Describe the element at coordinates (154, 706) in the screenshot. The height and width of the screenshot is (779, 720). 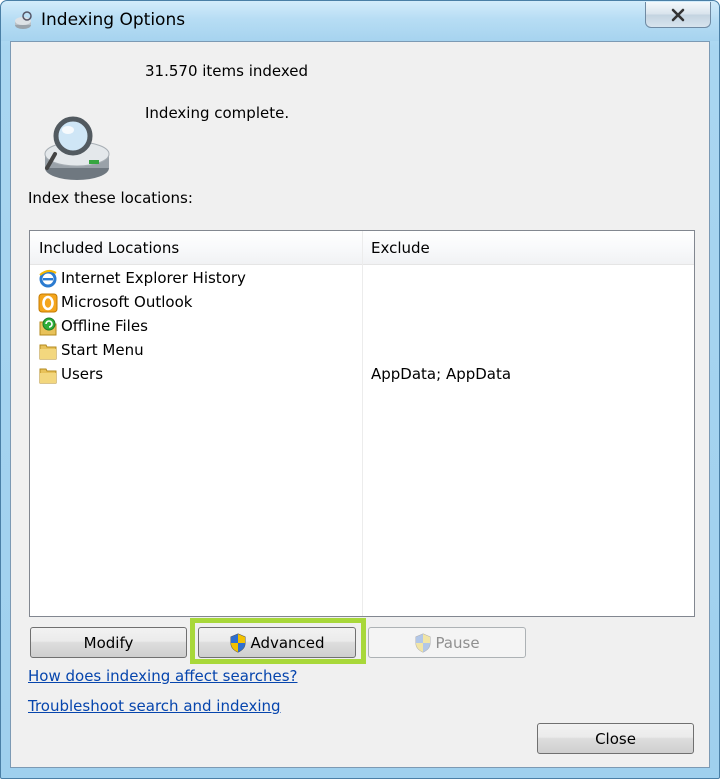
I see `troubleshoot-link: Troubleshoot search and indexing` at that location.